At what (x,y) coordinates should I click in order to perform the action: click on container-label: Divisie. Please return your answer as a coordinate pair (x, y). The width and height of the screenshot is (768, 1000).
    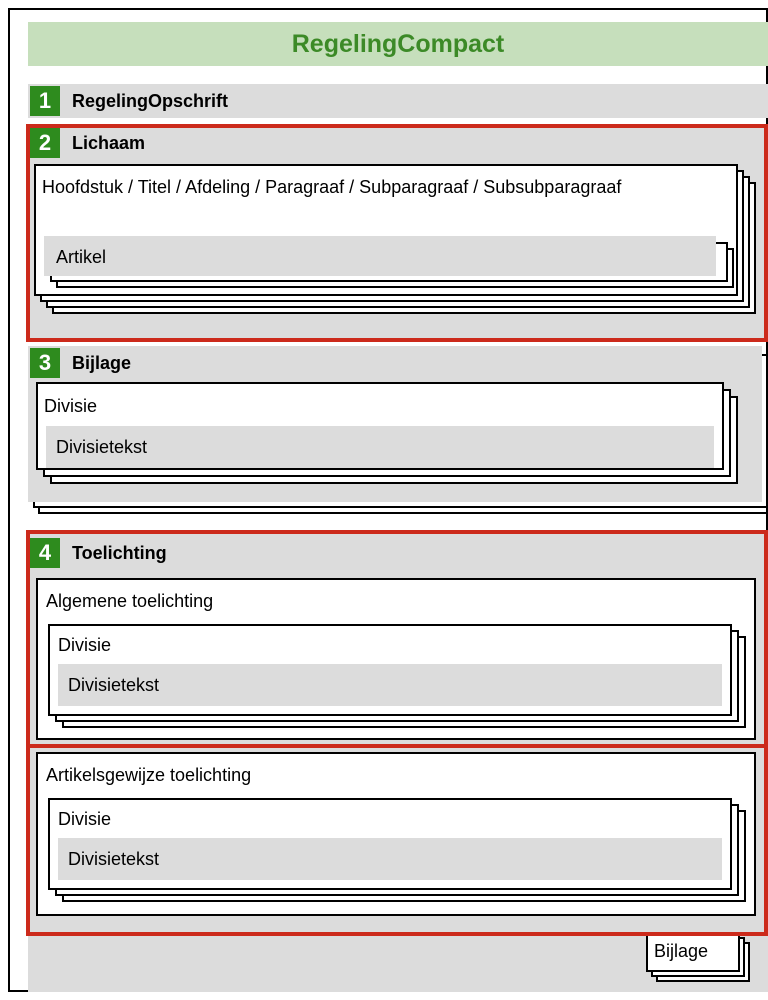
    Looking at the image, I should click on (71, 406).